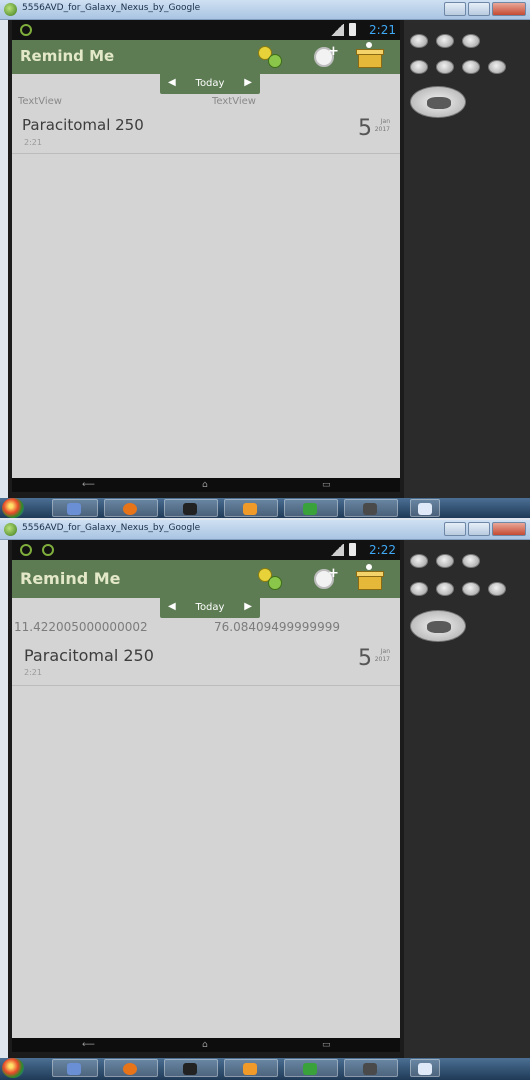  Describe the element at coordinates (111, 528) in the screenshot. I see `window-title: 5556AVD_for_Galaxy_Nexus_by_Google` at that location.